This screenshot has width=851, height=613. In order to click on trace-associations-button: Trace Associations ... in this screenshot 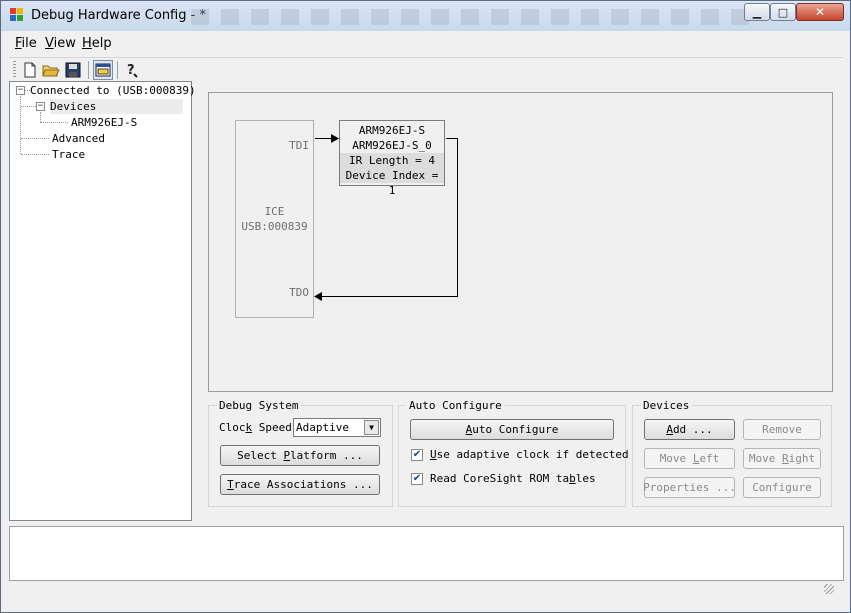, I will do `click(300, 484)`.